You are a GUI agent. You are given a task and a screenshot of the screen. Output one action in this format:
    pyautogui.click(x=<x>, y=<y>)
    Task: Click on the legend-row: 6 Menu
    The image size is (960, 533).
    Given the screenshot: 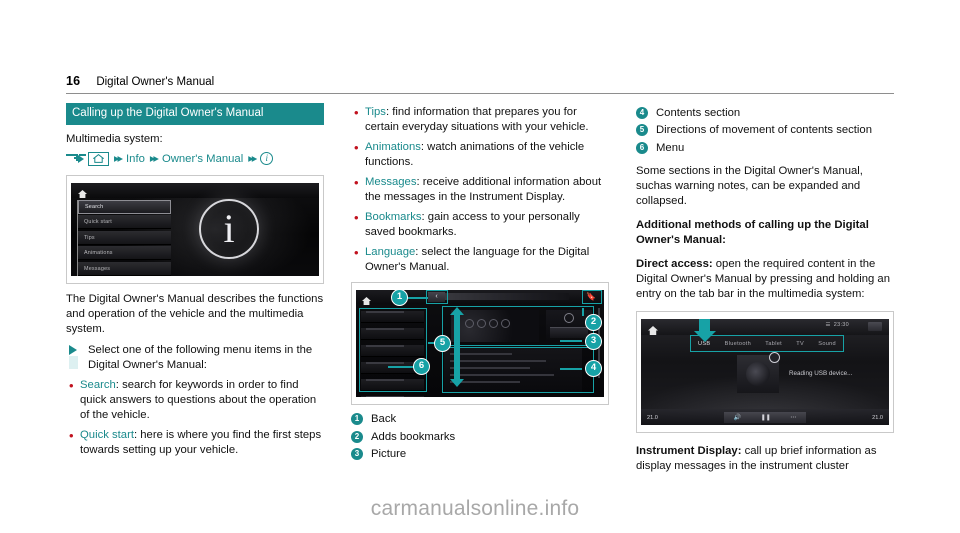 What is the action you would take?
    pyautogui.click(x=765, y=148)
    